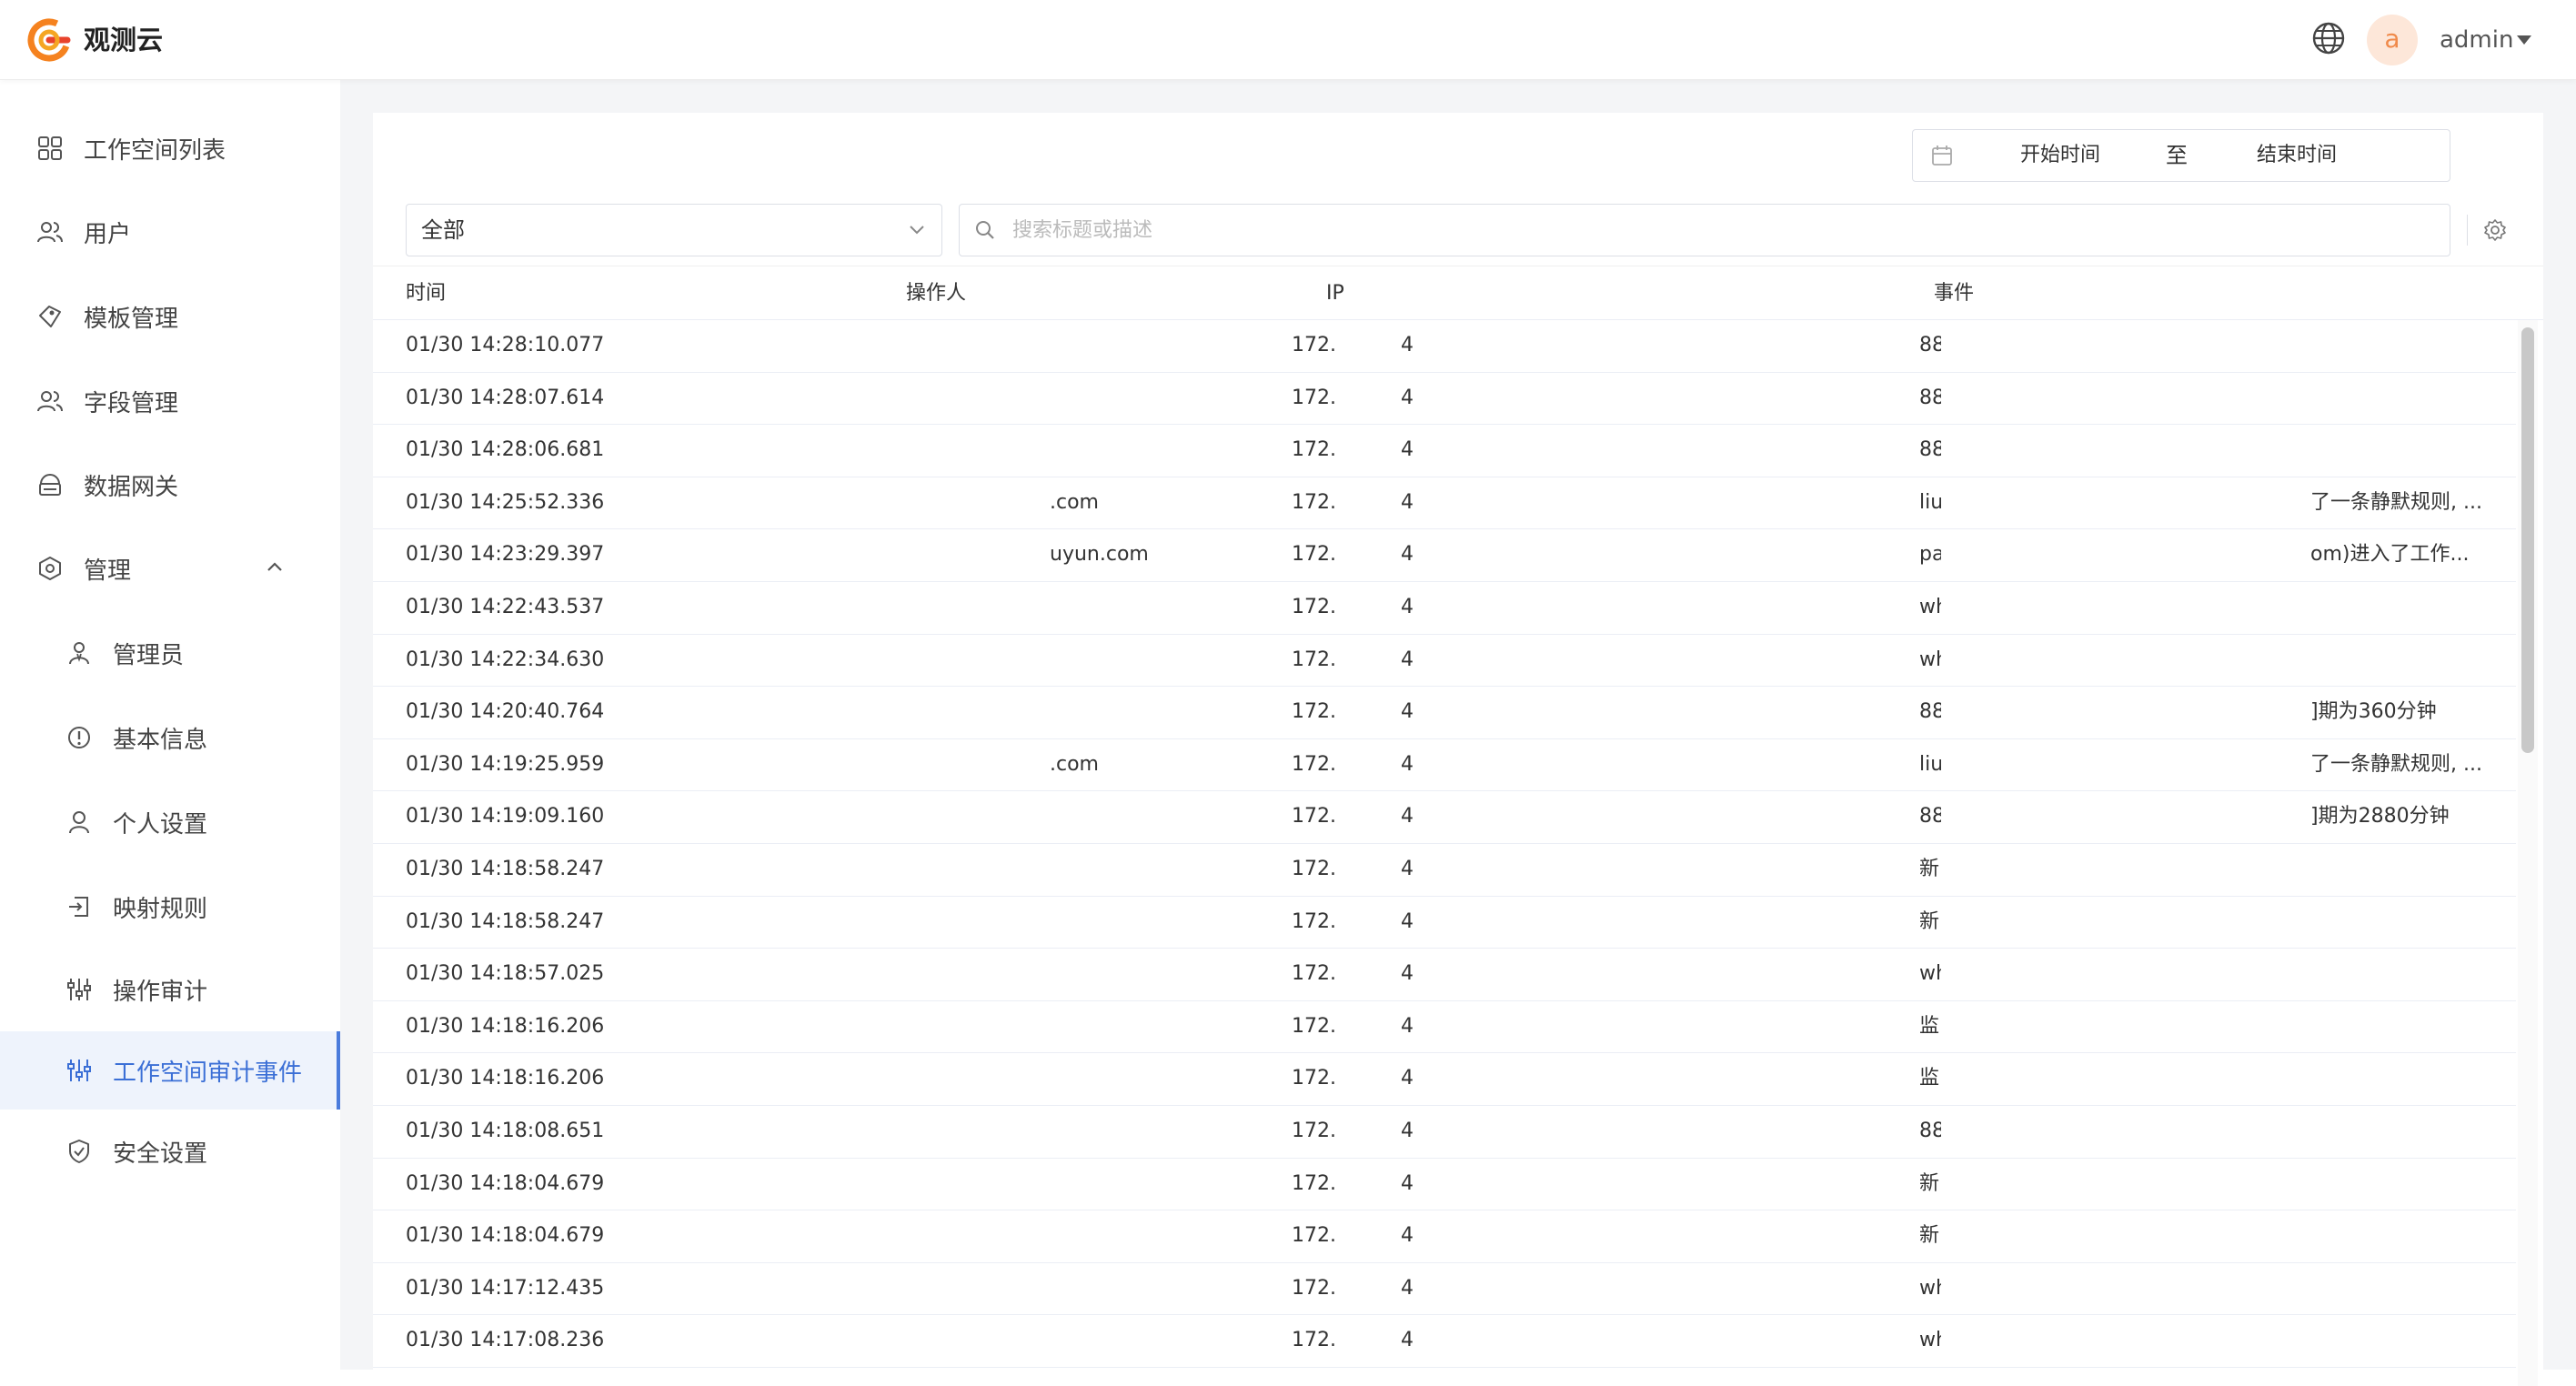 This screenshot has width=2576, height=1386. I want to click on cell-time: 01/30 14:18:57.025, so click(505, 974).